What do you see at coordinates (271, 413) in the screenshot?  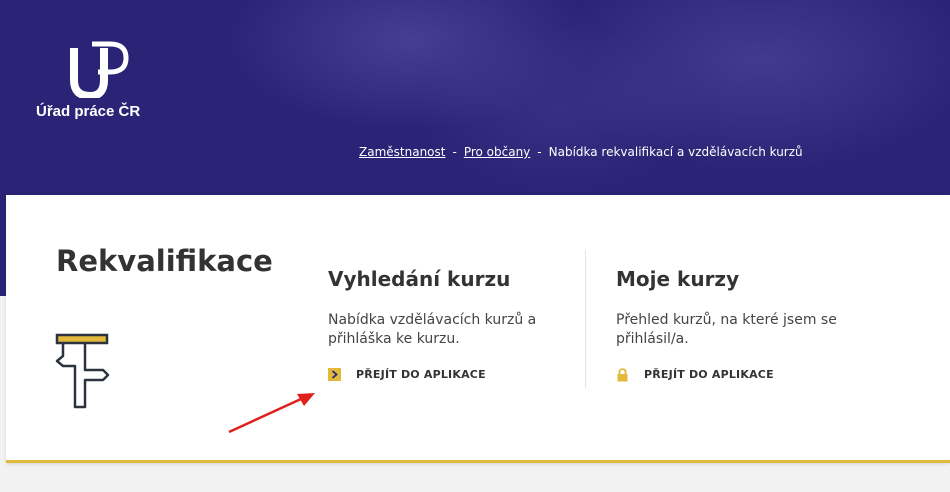 I see `annotation-arrow-icon` at bounding box center [271, 413].